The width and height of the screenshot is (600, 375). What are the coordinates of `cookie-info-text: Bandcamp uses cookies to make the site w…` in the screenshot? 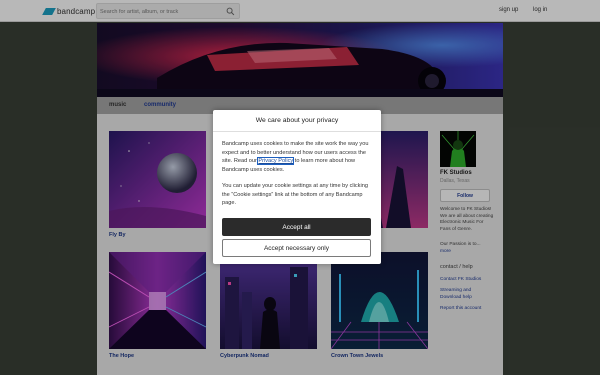 It's located at (298, 157).